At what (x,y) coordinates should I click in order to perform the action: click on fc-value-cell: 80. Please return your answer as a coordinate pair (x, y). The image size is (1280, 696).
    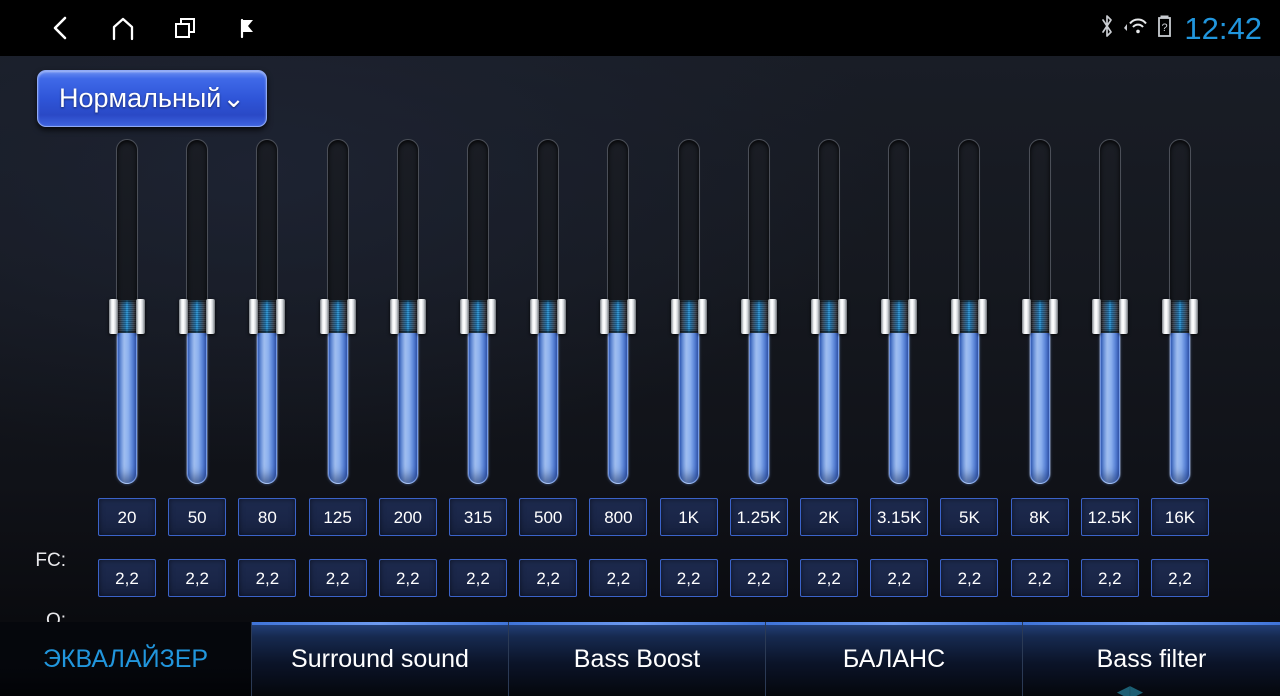
    Looking at the image, I should click on (267, 517).